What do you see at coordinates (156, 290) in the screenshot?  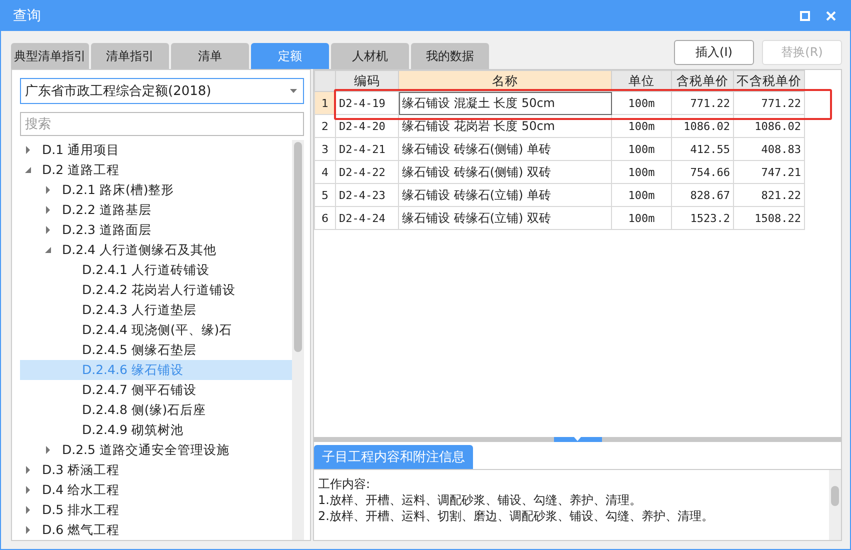 I see `tree-item: D.2.4.2 花岗岩人行道铺设` at bounding box center [156, 290].